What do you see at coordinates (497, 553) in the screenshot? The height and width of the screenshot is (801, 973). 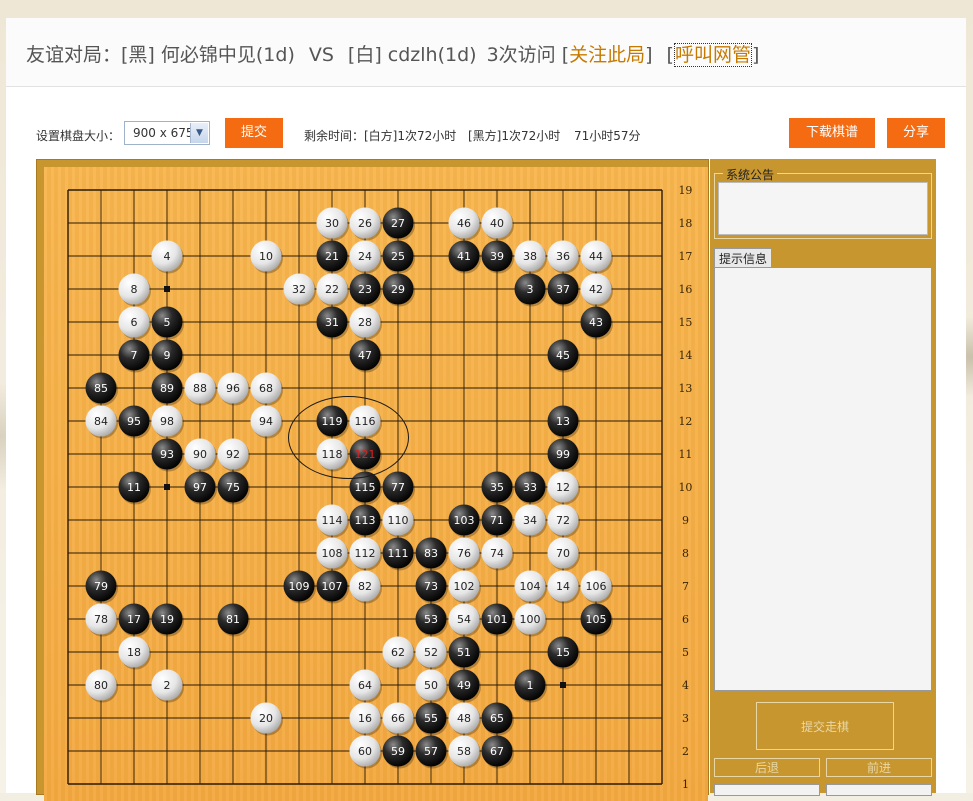 I see `move-number: 74` at bounding box center [497, 553].